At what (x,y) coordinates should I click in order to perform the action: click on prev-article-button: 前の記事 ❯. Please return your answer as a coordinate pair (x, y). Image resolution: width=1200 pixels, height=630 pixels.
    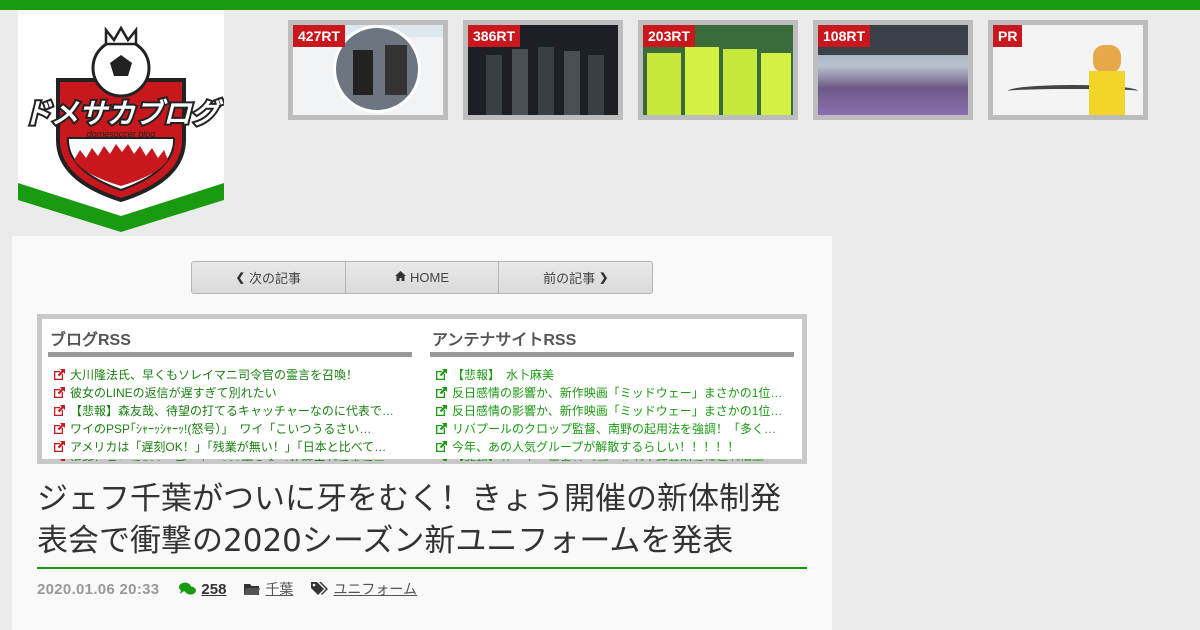
    Looking at the image, I should click on (575, 277).